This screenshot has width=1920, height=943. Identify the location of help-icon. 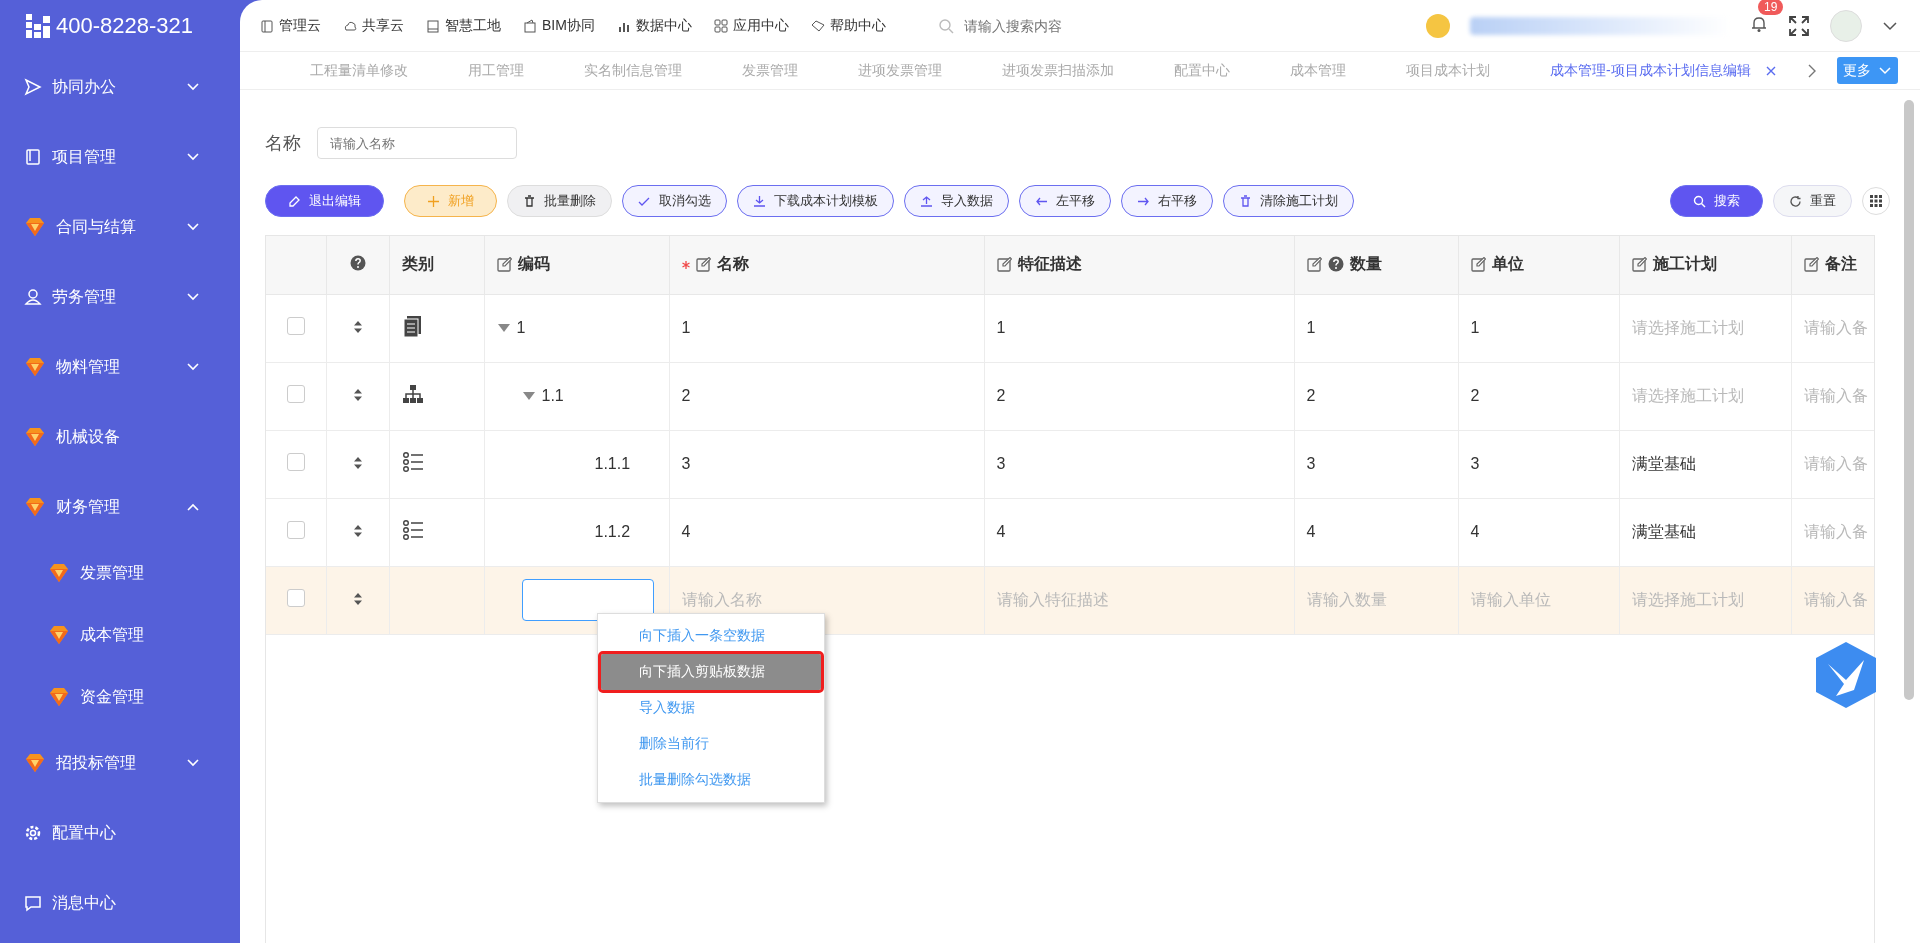
(357, 262).